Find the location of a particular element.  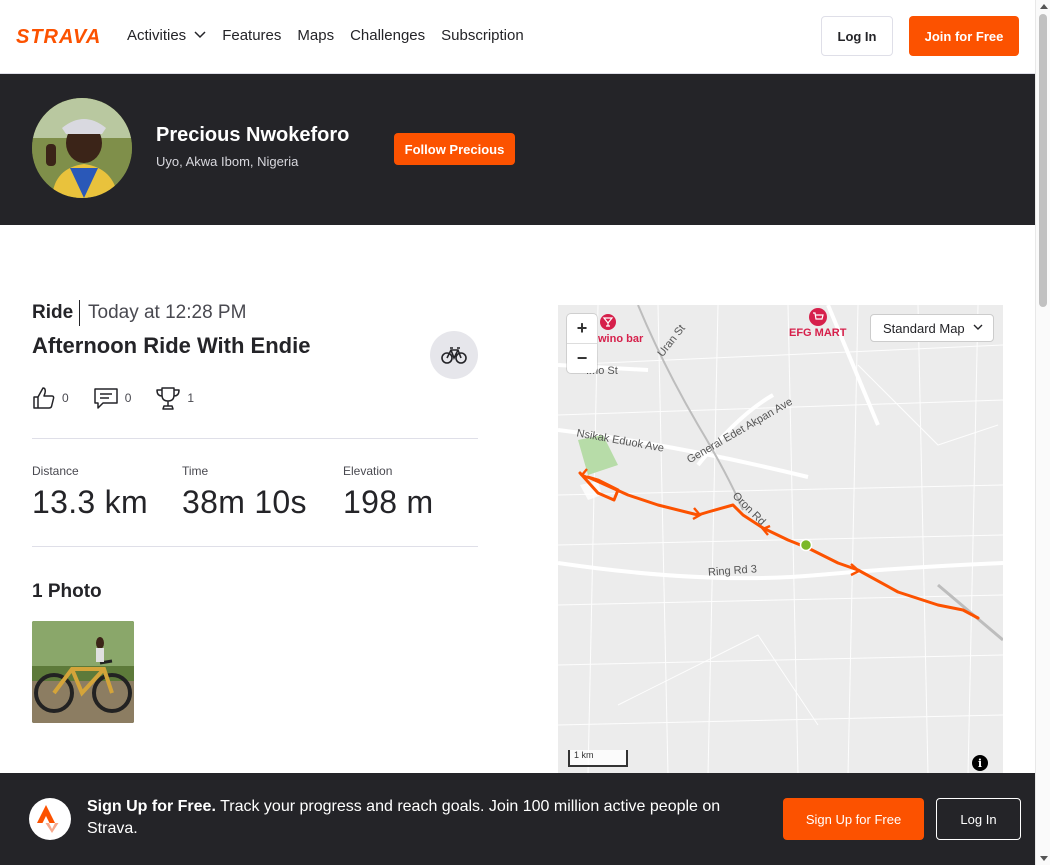

activity-time: Today at 12:28 PM is located at coordinates (167, 312).